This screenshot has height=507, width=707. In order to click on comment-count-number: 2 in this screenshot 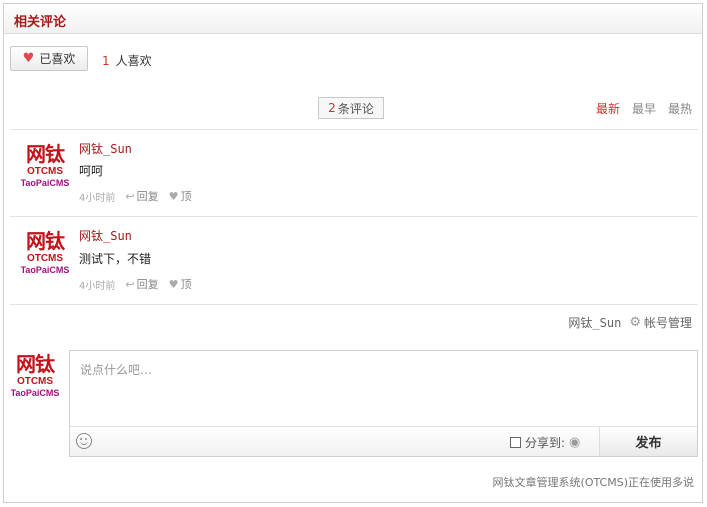, I will do `click(332, 108)`.